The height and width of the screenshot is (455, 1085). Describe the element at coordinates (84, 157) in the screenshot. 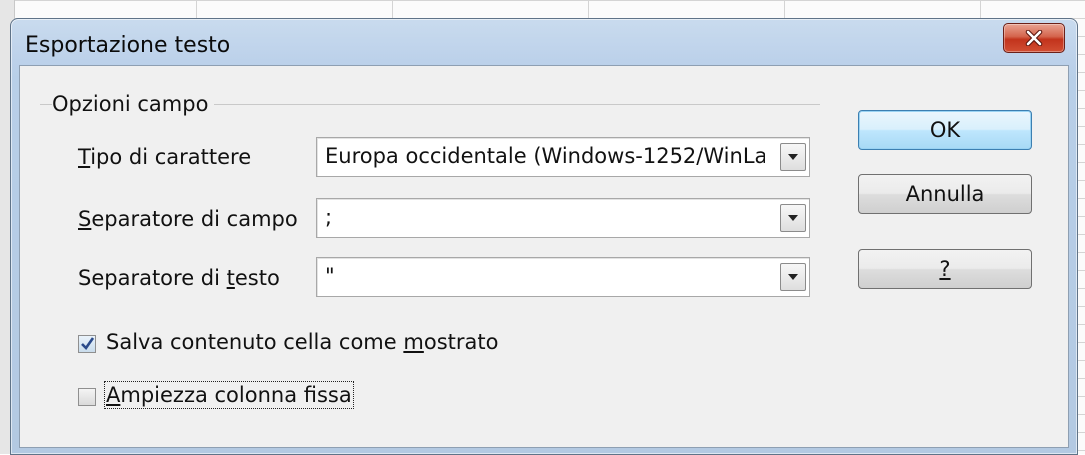

I see `charset-label-mnemonic: T` at that location.